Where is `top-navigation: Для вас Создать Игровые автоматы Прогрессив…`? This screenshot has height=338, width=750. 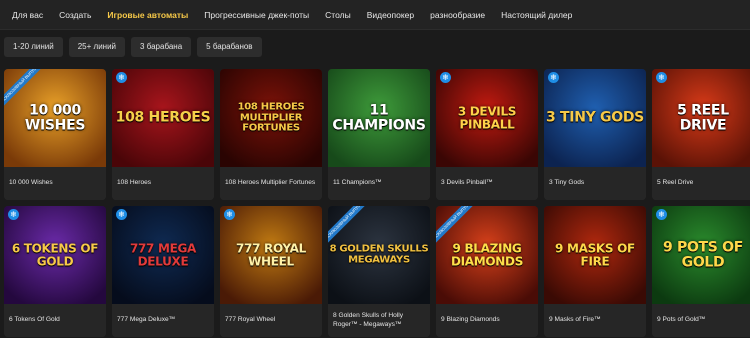
top-navigation: Для вас Создать Игровые автоматы Прогрессив… is located at coordinates (375, 15).